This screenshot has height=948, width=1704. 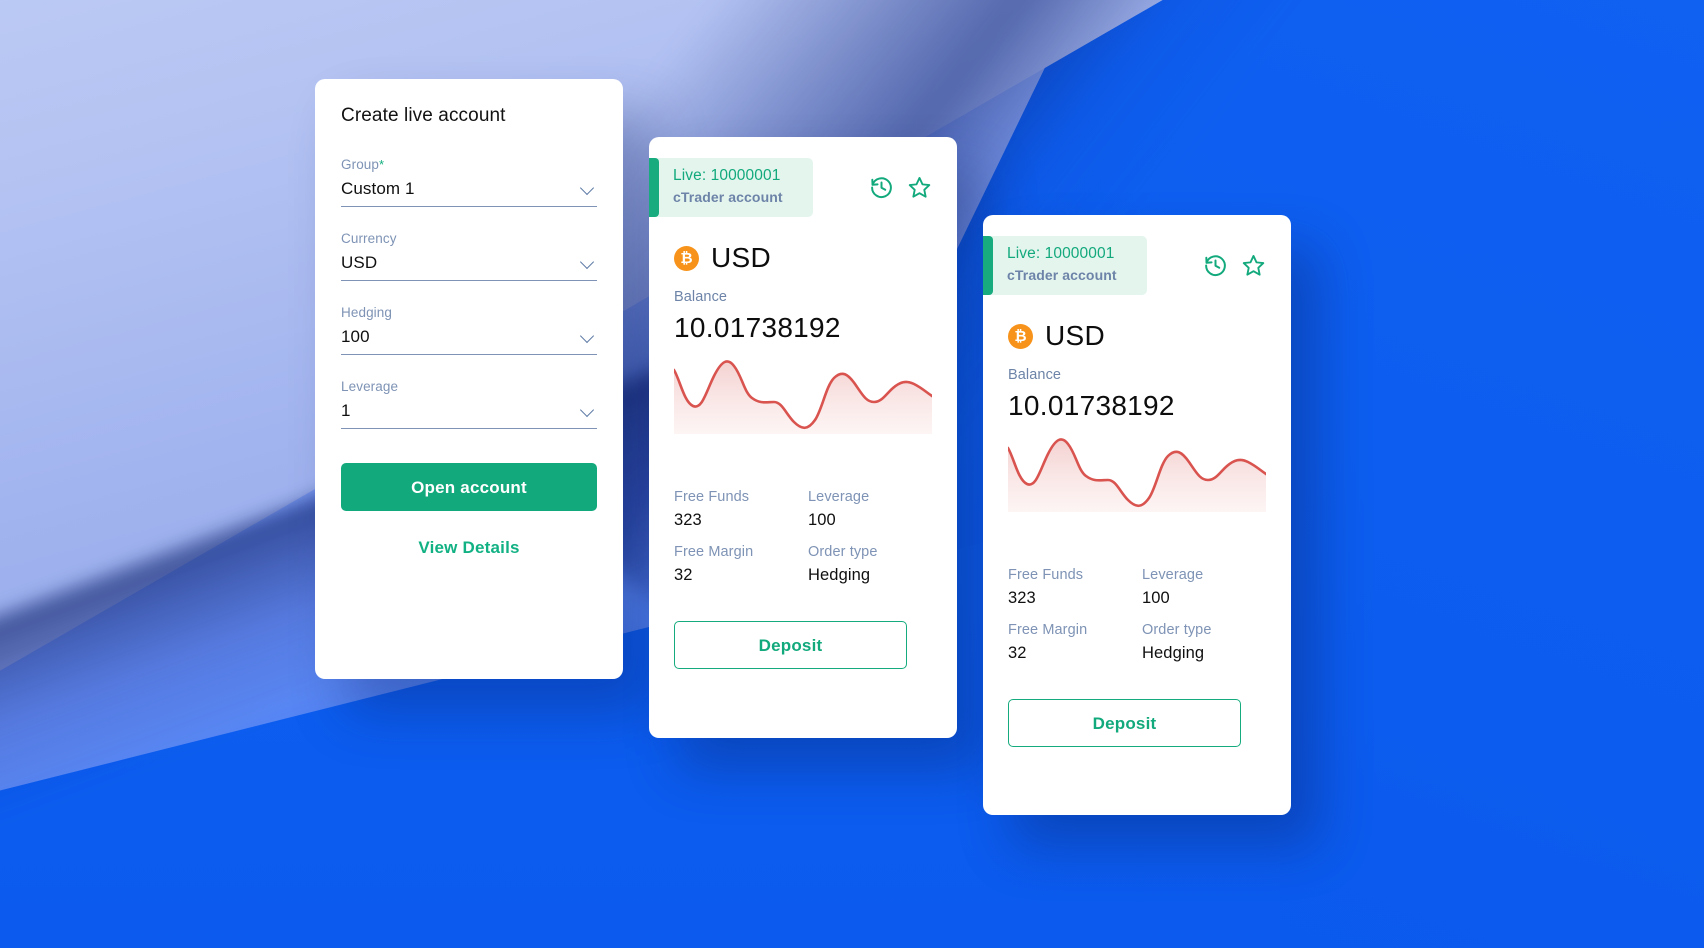 I want to click on field-currency: Currency USD, so click(x=469, y=256).